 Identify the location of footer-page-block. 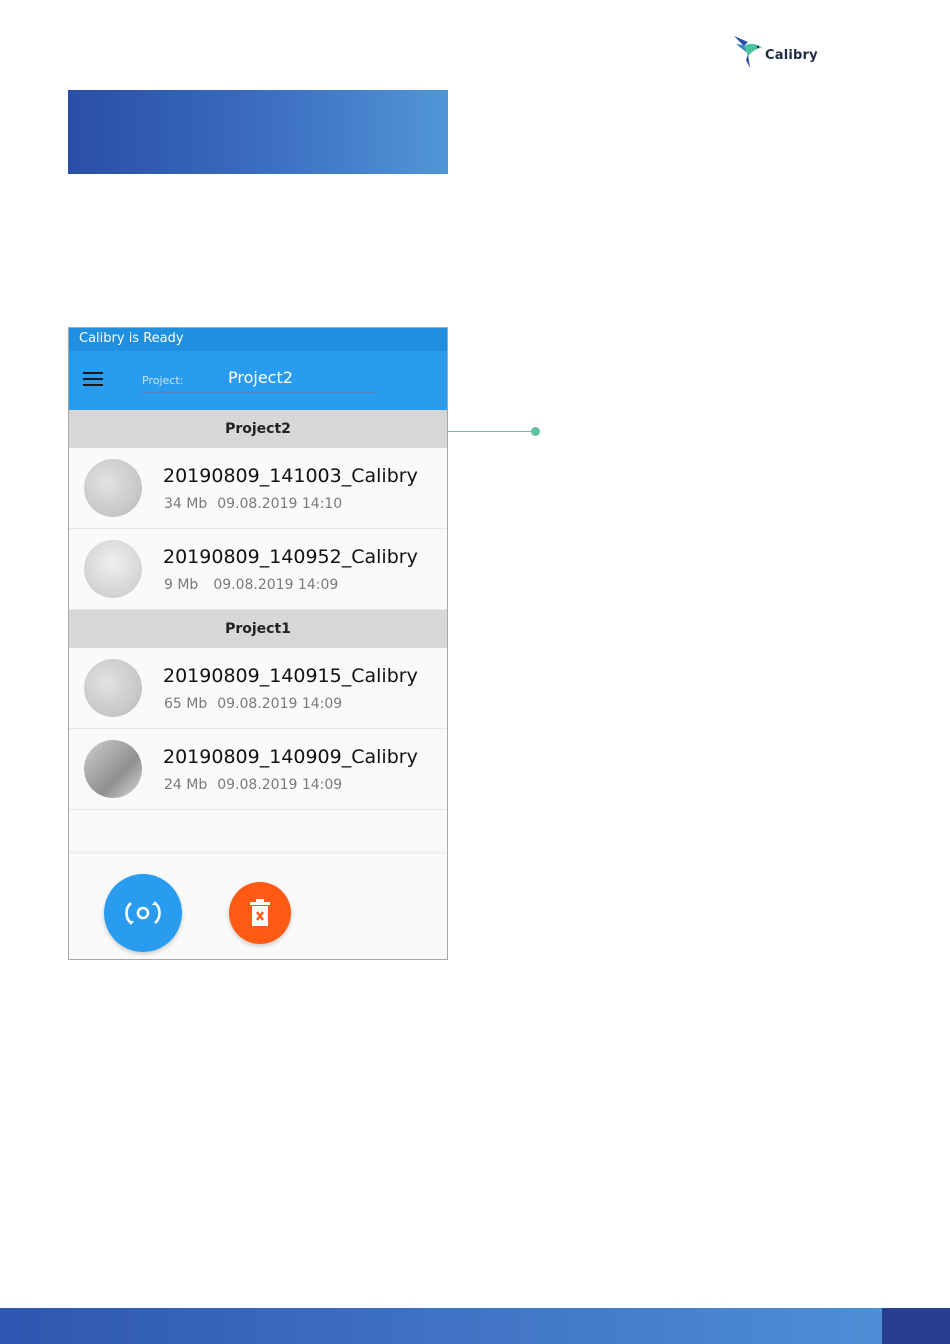
(916, 1326).